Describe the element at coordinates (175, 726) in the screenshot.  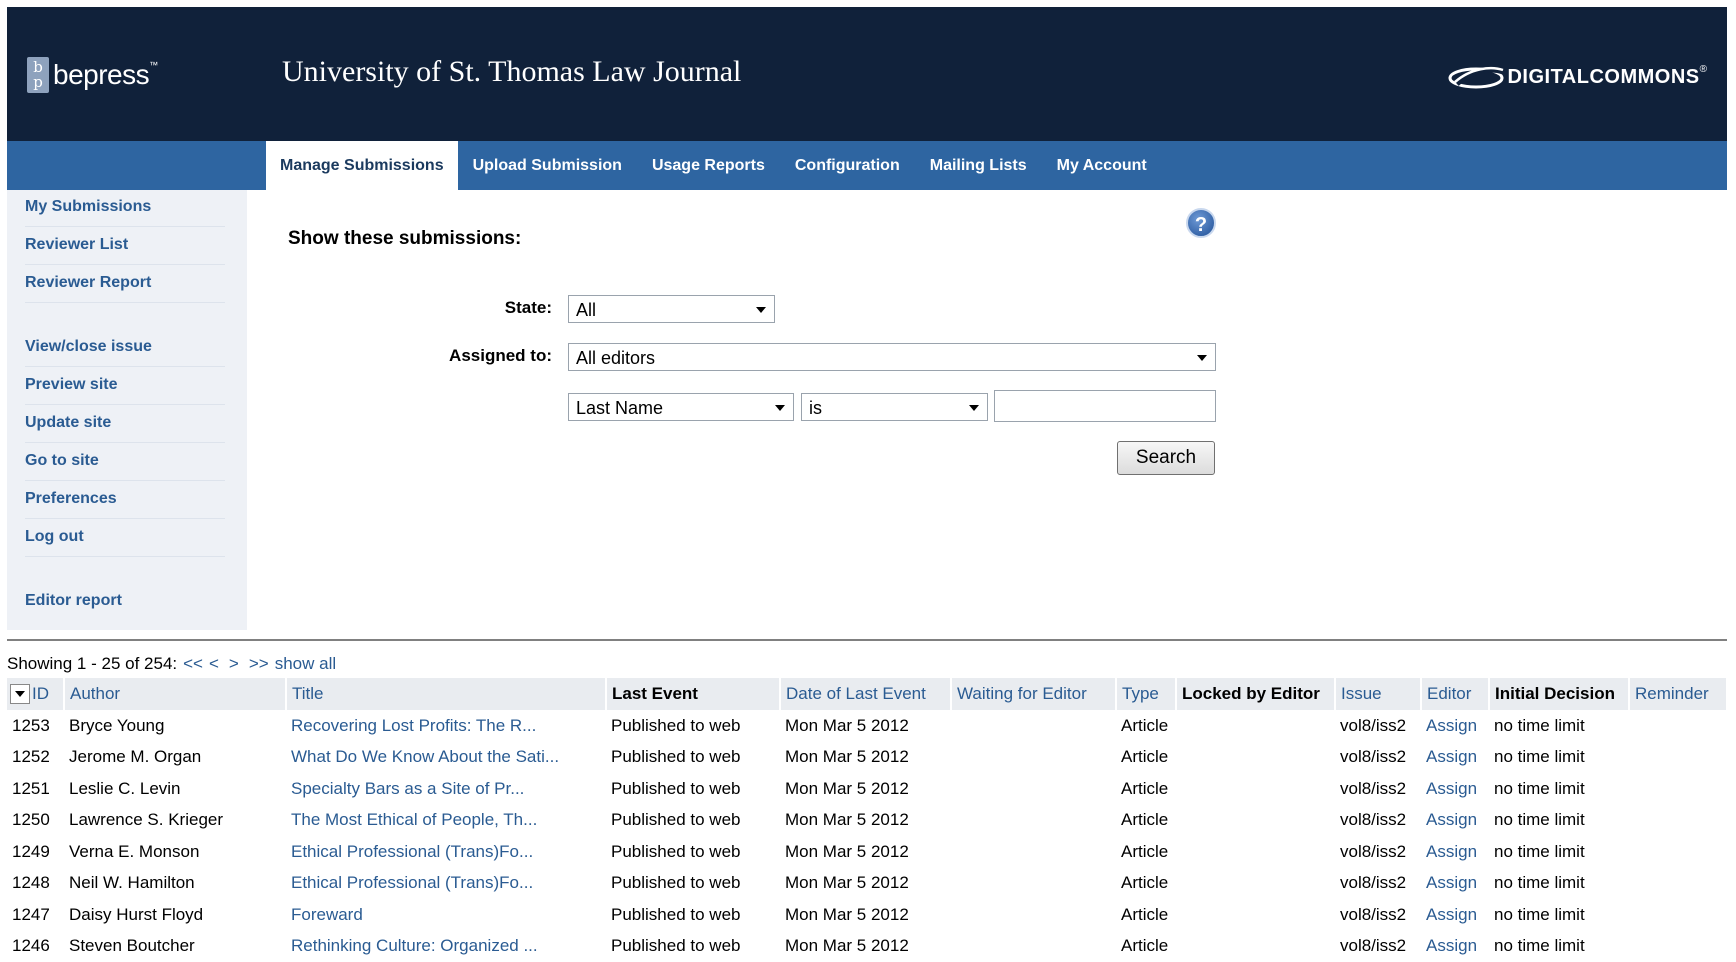
I see `cell-author: Bryce Young` at that location.